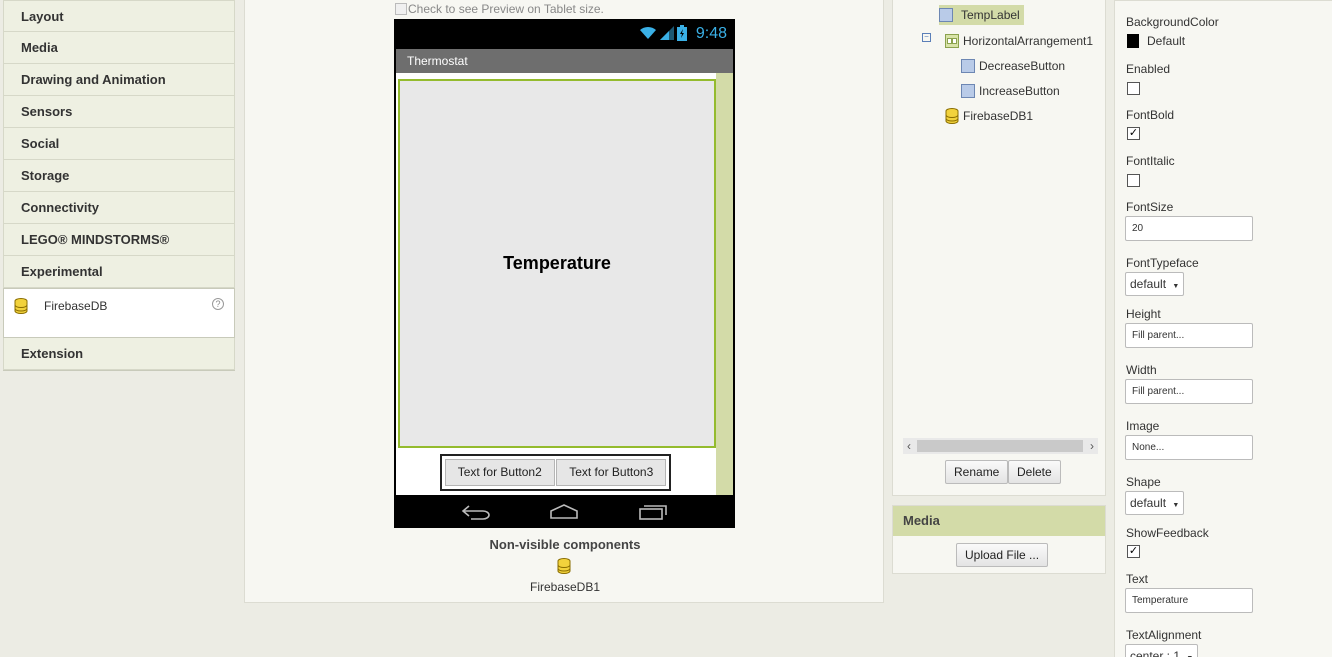  Describe the element at coordinates (1162, 263) in the screenshot. I see `prop-label-fonttypeface: FontTypeface` at that location.